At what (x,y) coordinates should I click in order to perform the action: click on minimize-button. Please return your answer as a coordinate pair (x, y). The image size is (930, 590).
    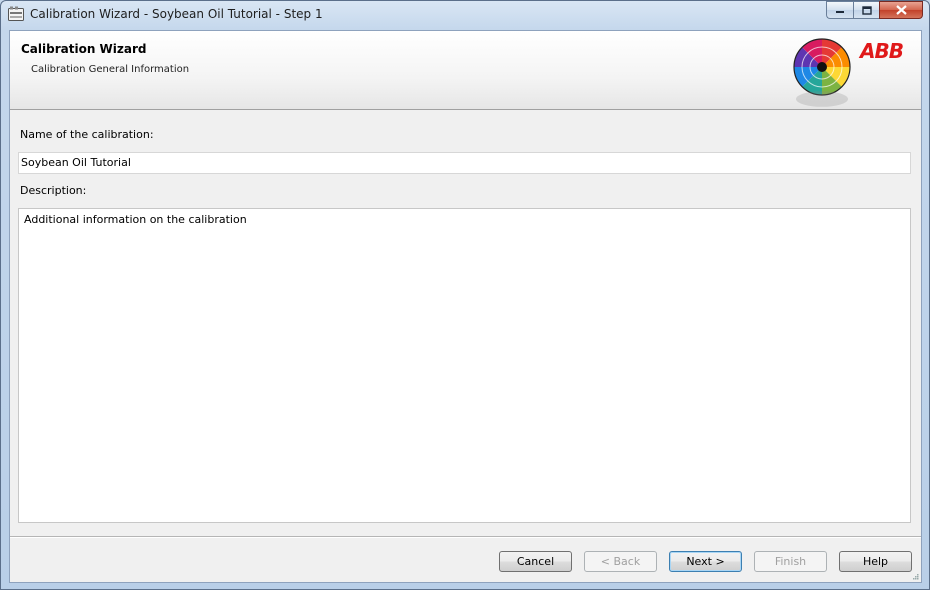
    Looking at the image, I should click on (839, 10).